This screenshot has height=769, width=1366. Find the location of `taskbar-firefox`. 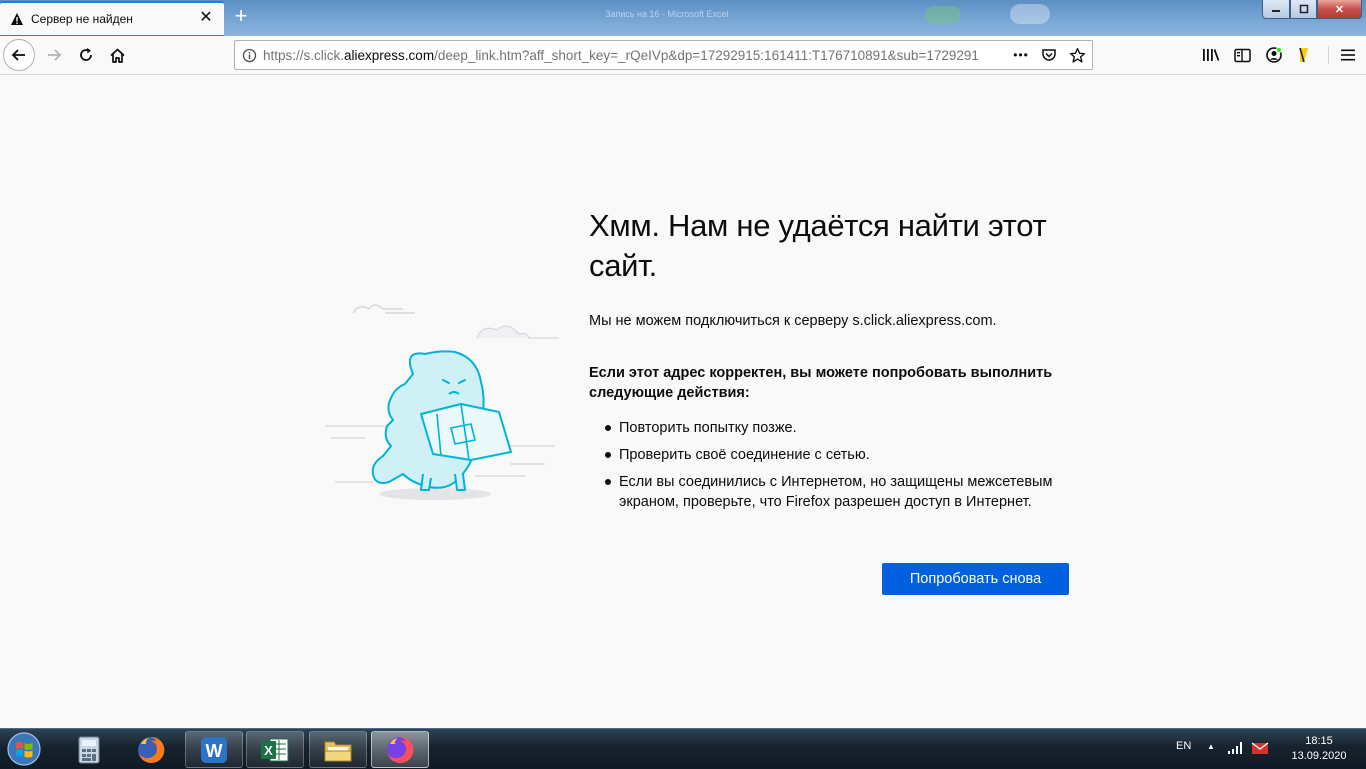

taskbar-firefox is located at coordinates (151, 749).